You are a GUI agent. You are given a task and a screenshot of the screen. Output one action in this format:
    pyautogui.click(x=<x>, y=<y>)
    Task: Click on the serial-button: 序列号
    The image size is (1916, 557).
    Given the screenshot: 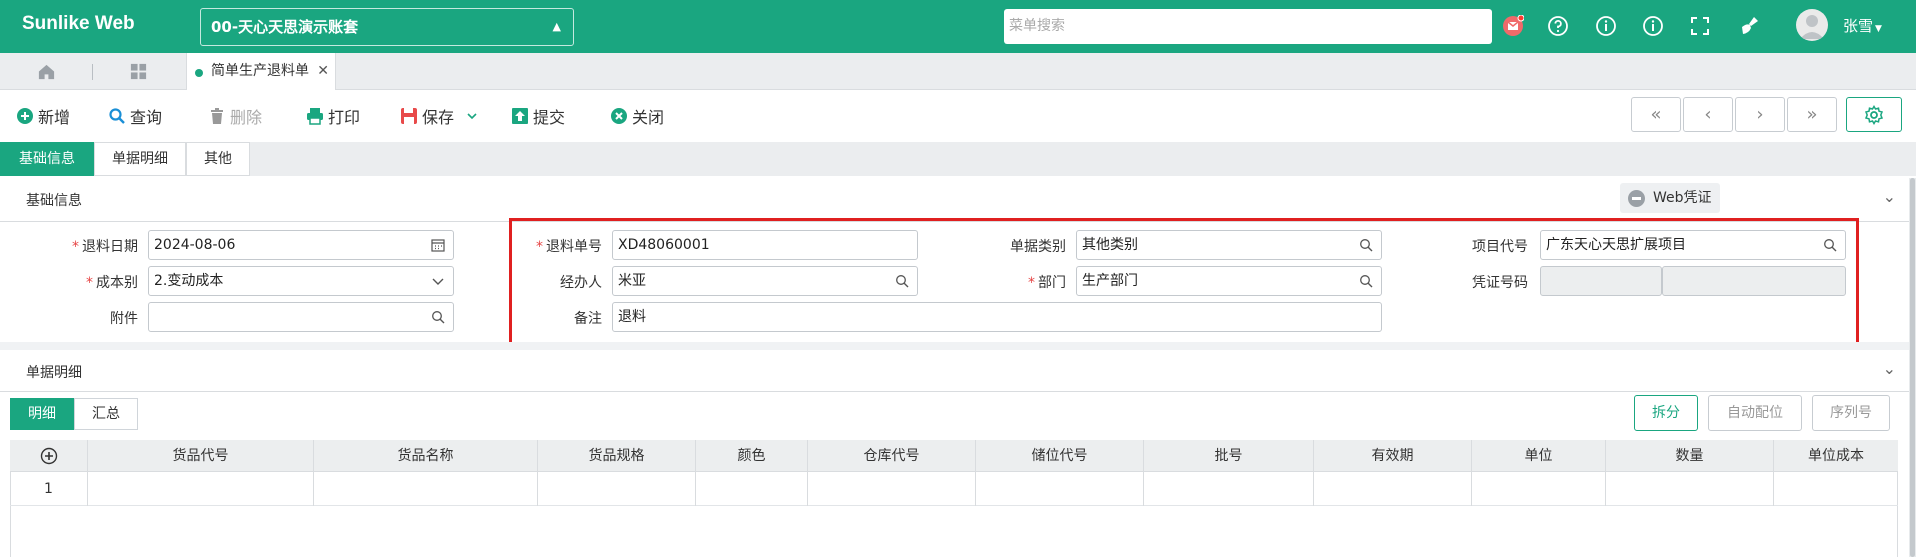 What is the action you would take?
    pyautogui.click(x=1851, y=413)
    